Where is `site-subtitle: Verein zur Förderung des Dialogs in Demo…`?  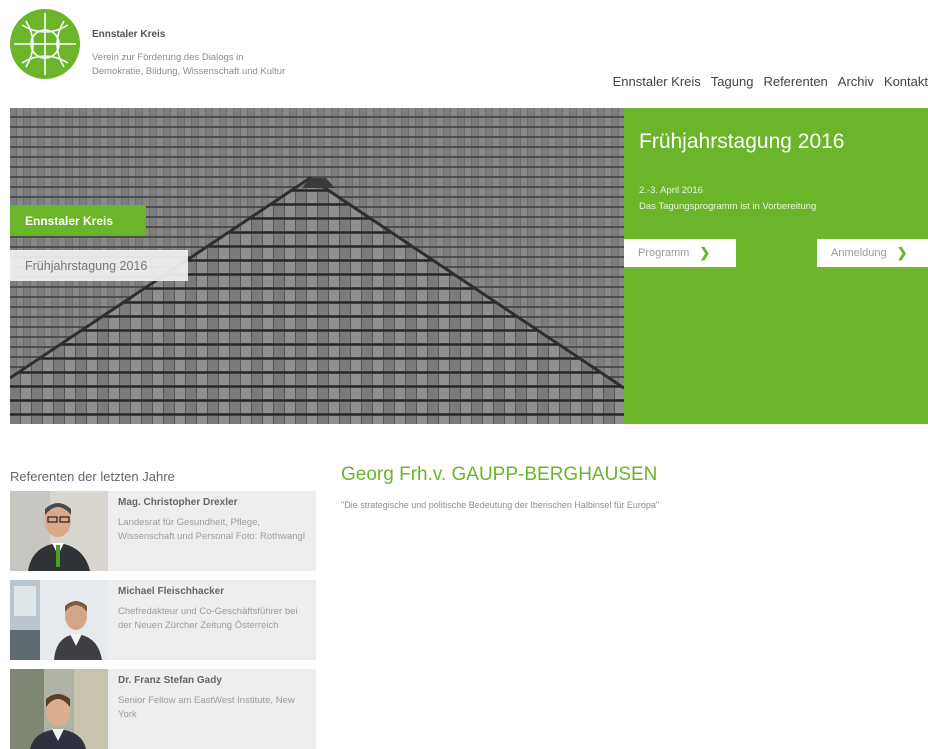 site-subtitle: Verein zur Förderung des Dialogs in Demo… is located at coordinates (222, 65).